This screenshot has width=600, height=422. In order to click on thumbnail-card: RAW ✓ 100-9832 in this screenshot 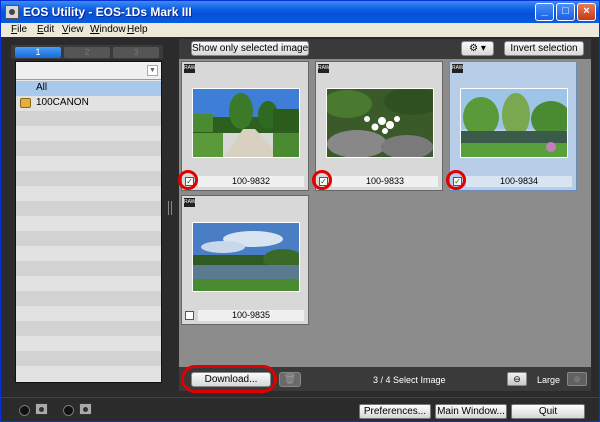, I will do `click(245, 126)`.